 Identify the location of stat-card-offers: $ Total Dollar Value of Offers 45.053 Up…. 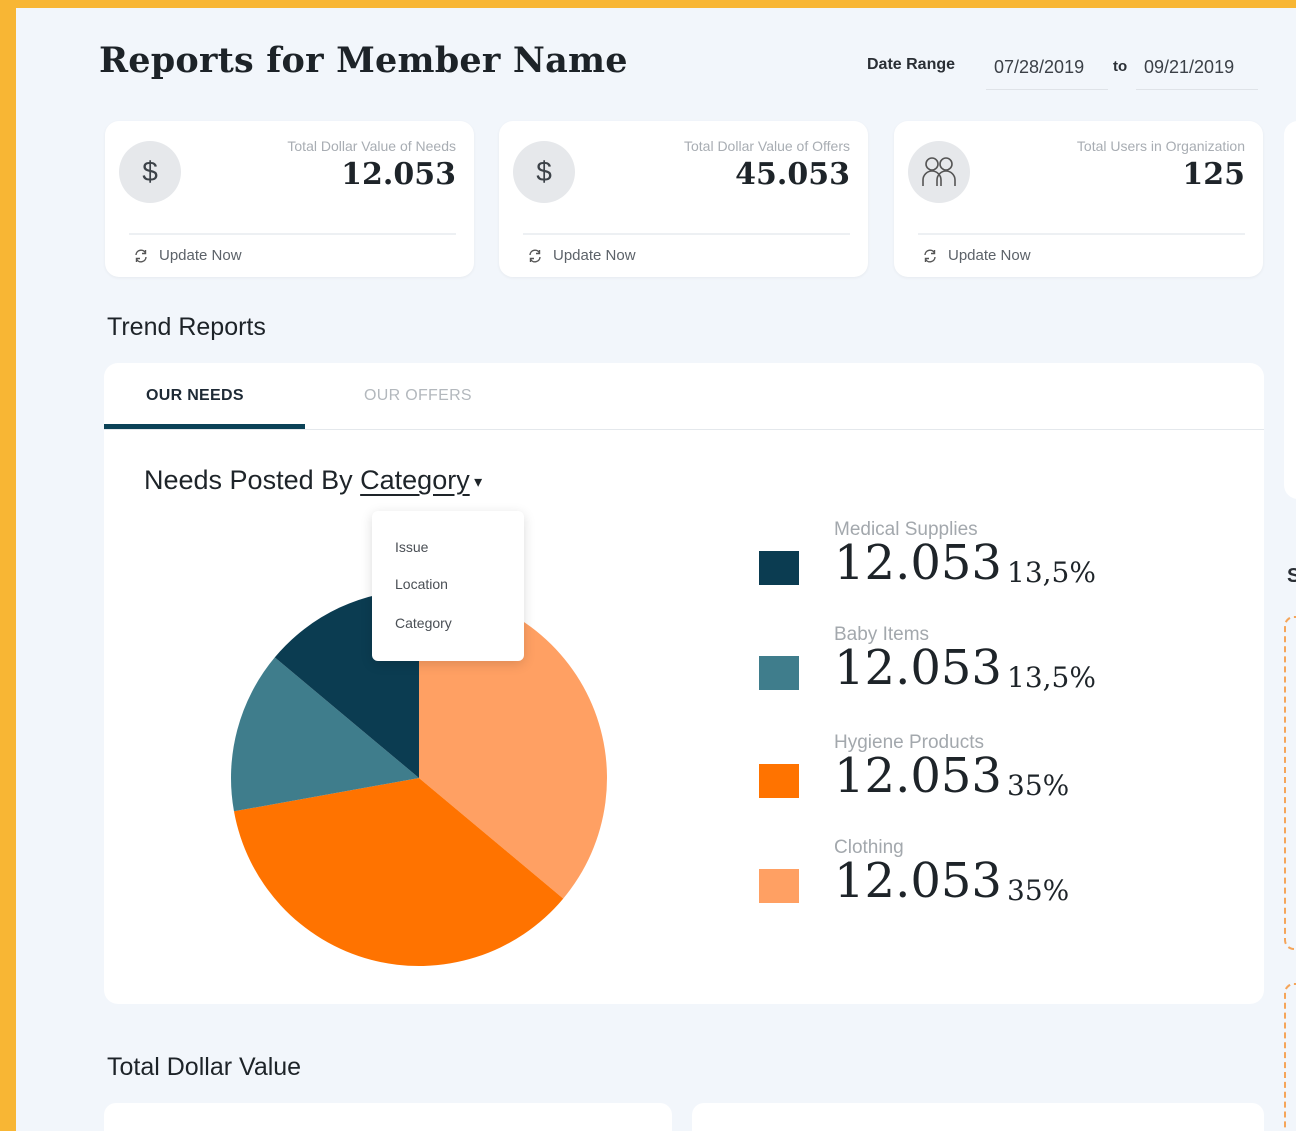
(683, 199).